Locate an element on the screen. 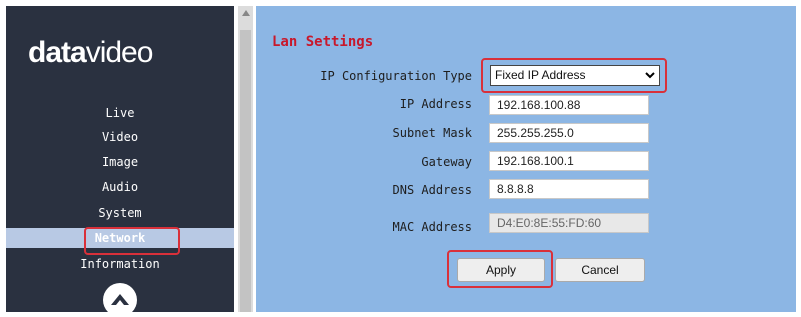 This screenshot has height=317, width=801. select-highlight-box is located at coordinates (574, 75).